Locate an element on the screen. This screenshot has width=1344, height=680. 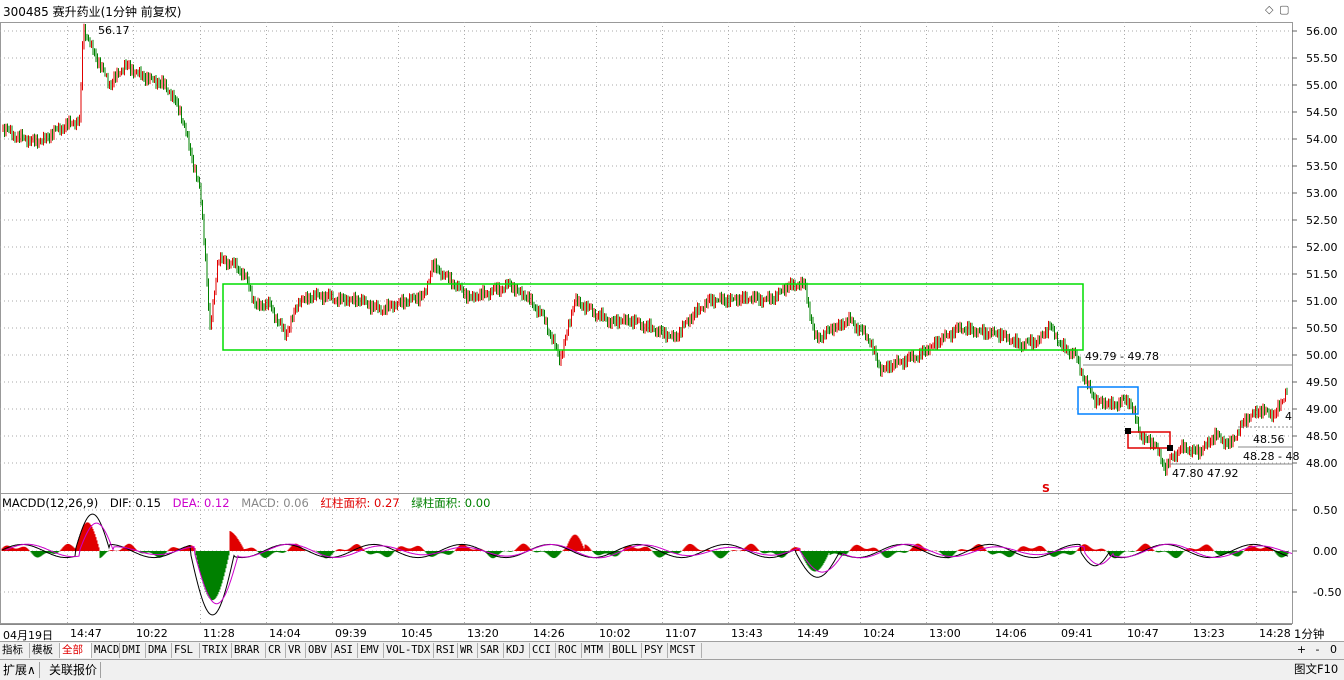
price-tick-label: 52.50 is located at coordinates (1322, 220).